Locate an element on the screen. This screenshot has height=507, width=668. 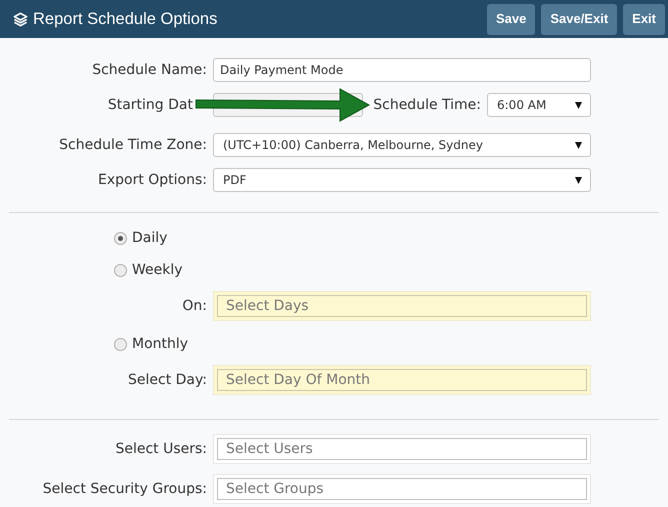
select-field: Select Days is located at coordinates (402, 306).